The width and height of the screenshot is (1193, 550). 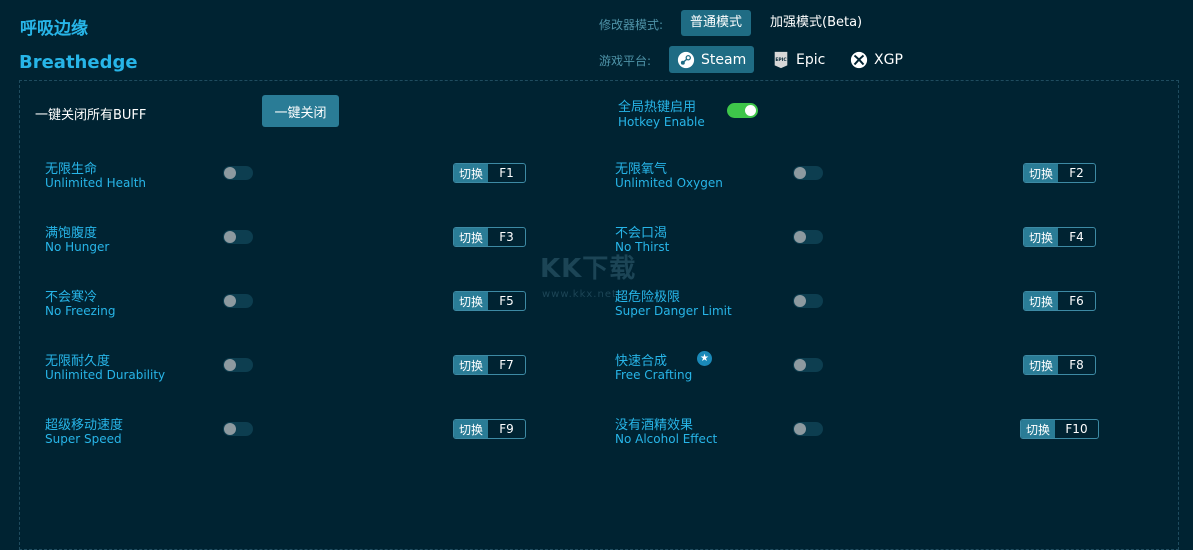 I want to click on epic-icon: EPIC, so click(x=780, y=59).